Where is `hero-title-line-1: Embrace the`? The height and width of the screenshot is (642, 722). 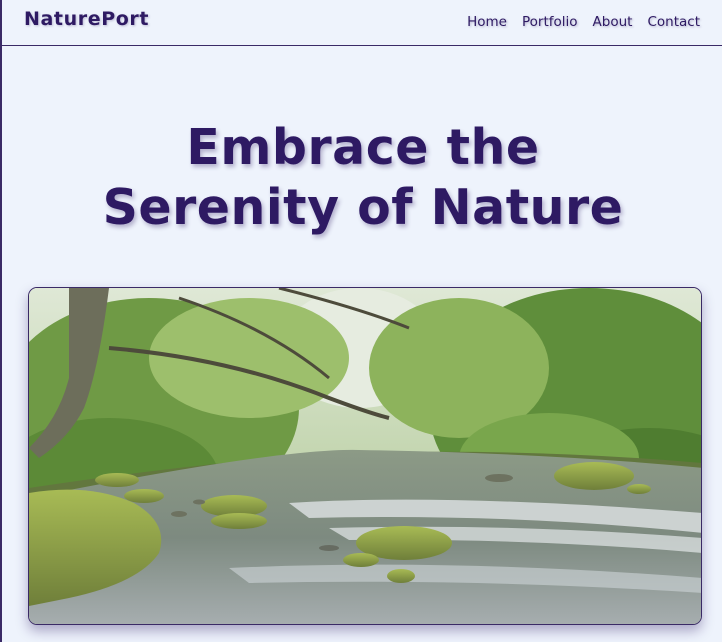 hero-title-line-1: Embrace the is located at coordinates (363, 147).